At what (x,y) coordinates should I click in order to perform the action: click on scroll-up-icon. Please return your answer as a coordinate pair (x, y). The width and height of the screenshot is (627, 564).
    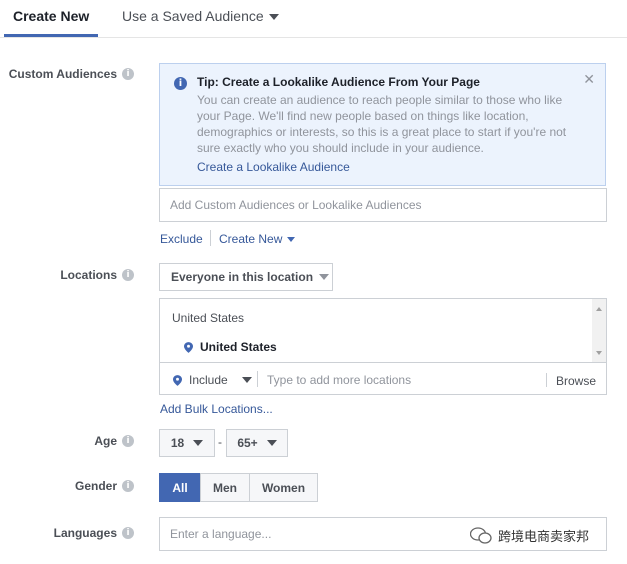
    Looking at the image, I should click on (599, 309).